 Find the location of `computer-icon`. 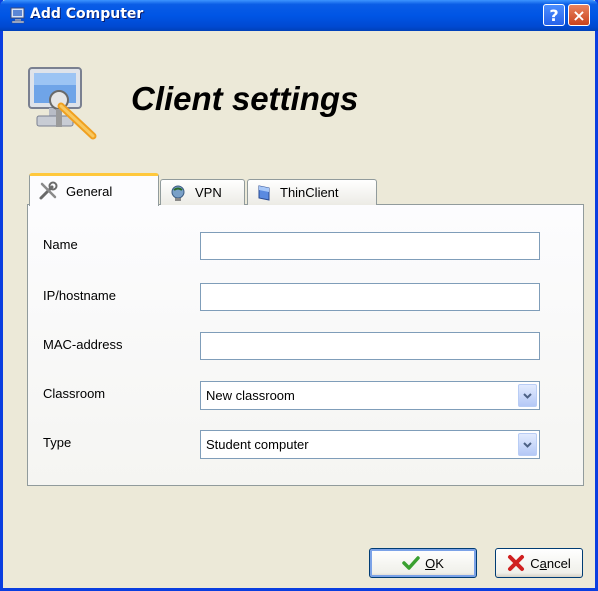

computer-icon is located at coordinates (17, 15).